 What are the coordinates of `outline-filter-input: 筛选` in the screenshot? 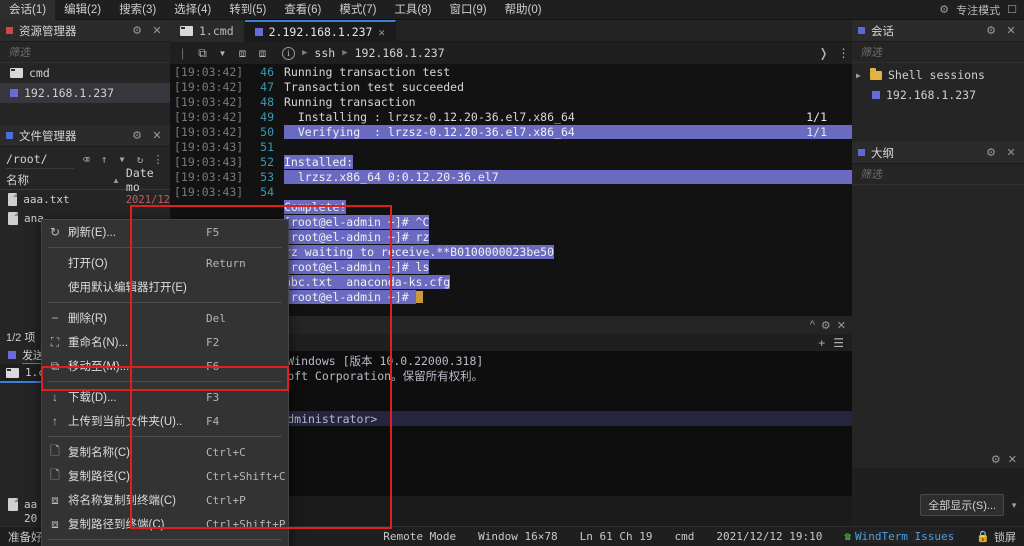 It's located at (938, 174).